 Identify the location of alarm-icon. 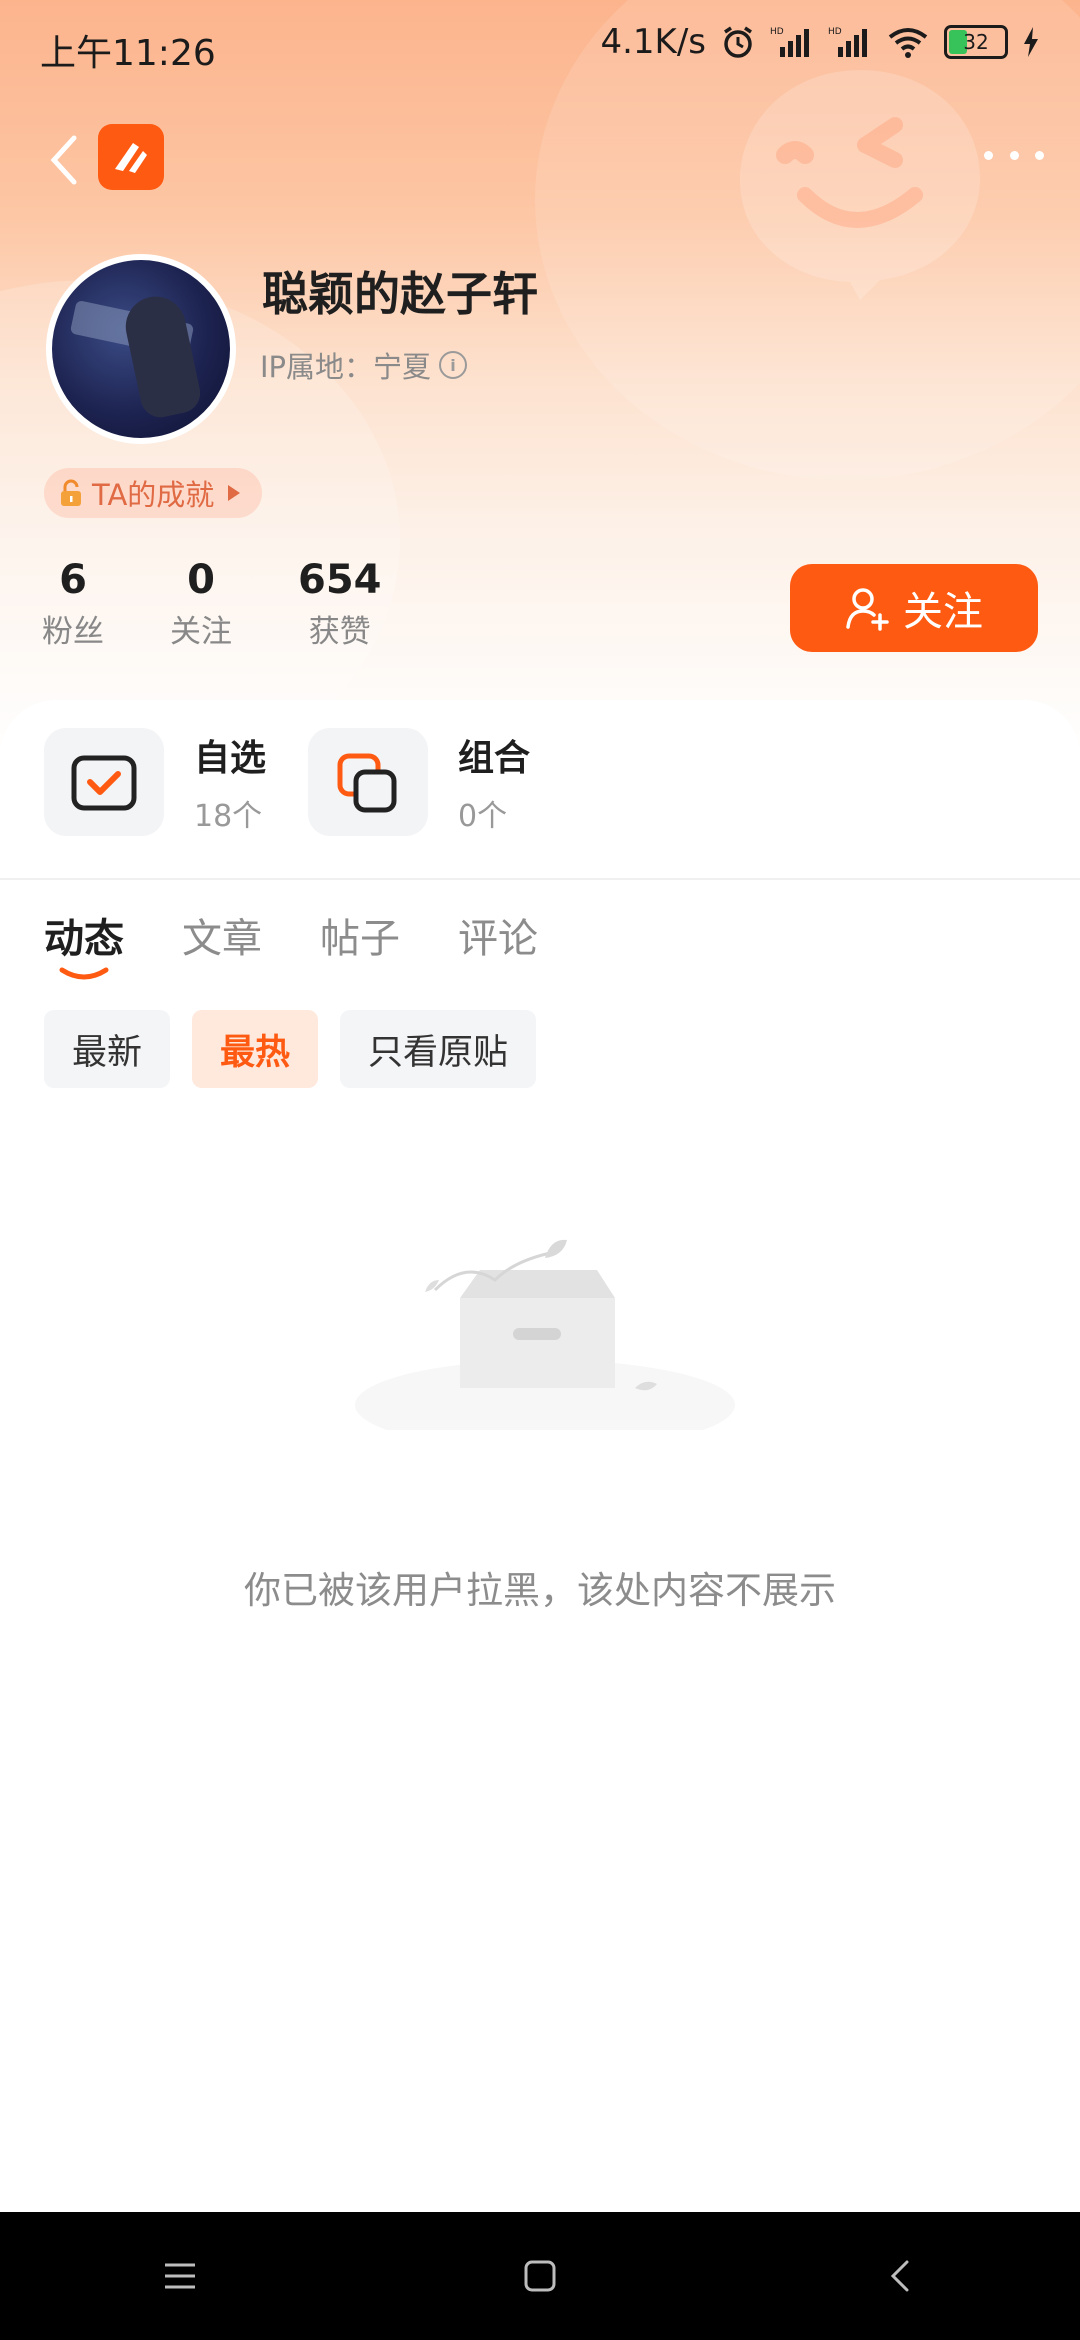
(738, 42).